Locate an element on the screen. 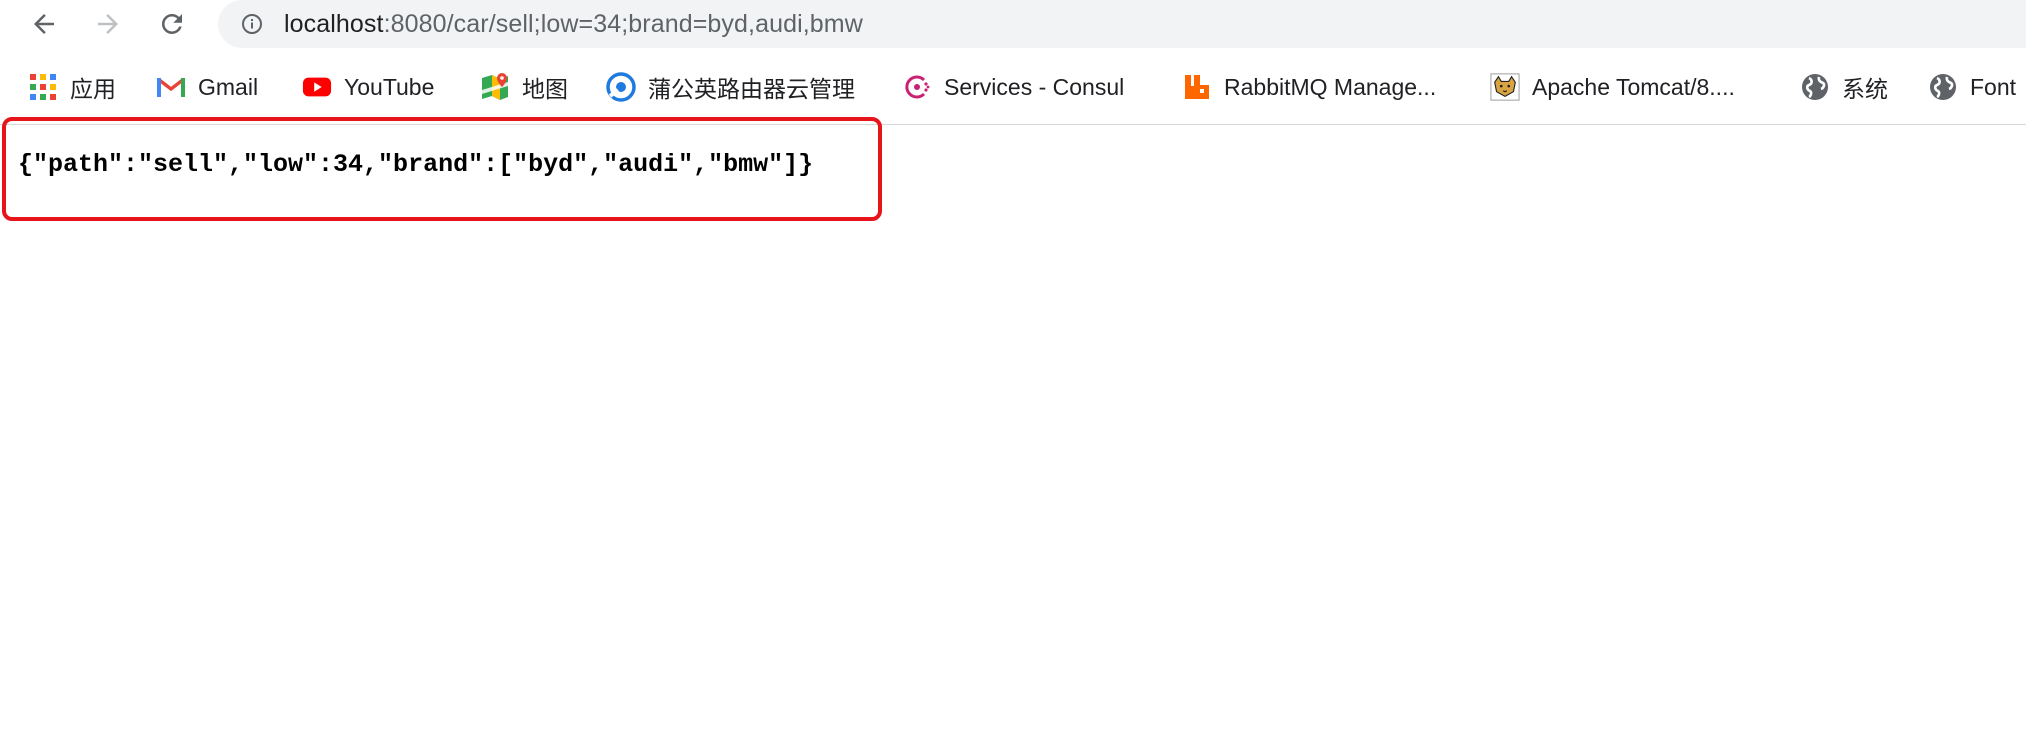 The height and width of the screenshot is (744, 2026). pgy-icon is located at coordinates (621, 87).